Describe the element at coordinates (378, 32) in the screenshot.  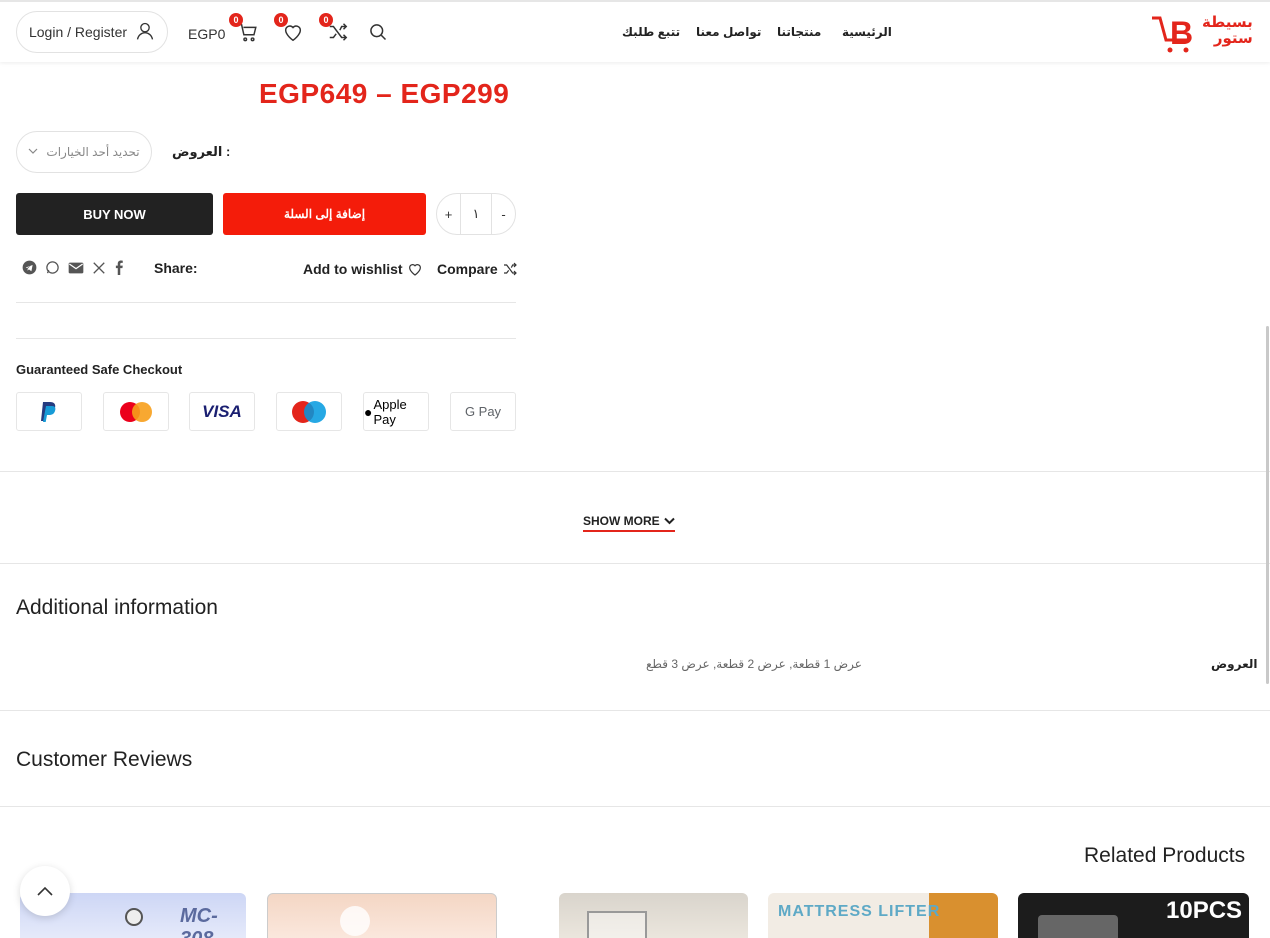
I see `search-icon` at that location.